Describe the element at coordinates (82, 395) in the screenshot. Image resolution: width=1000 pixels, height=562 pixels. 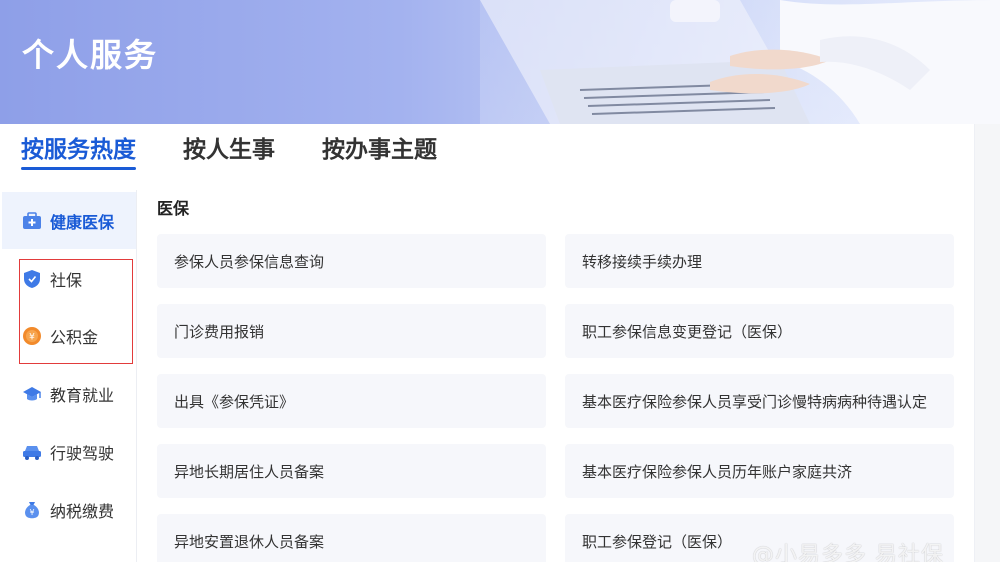
I see `sidebar-item-label: 教育就业` at that location.